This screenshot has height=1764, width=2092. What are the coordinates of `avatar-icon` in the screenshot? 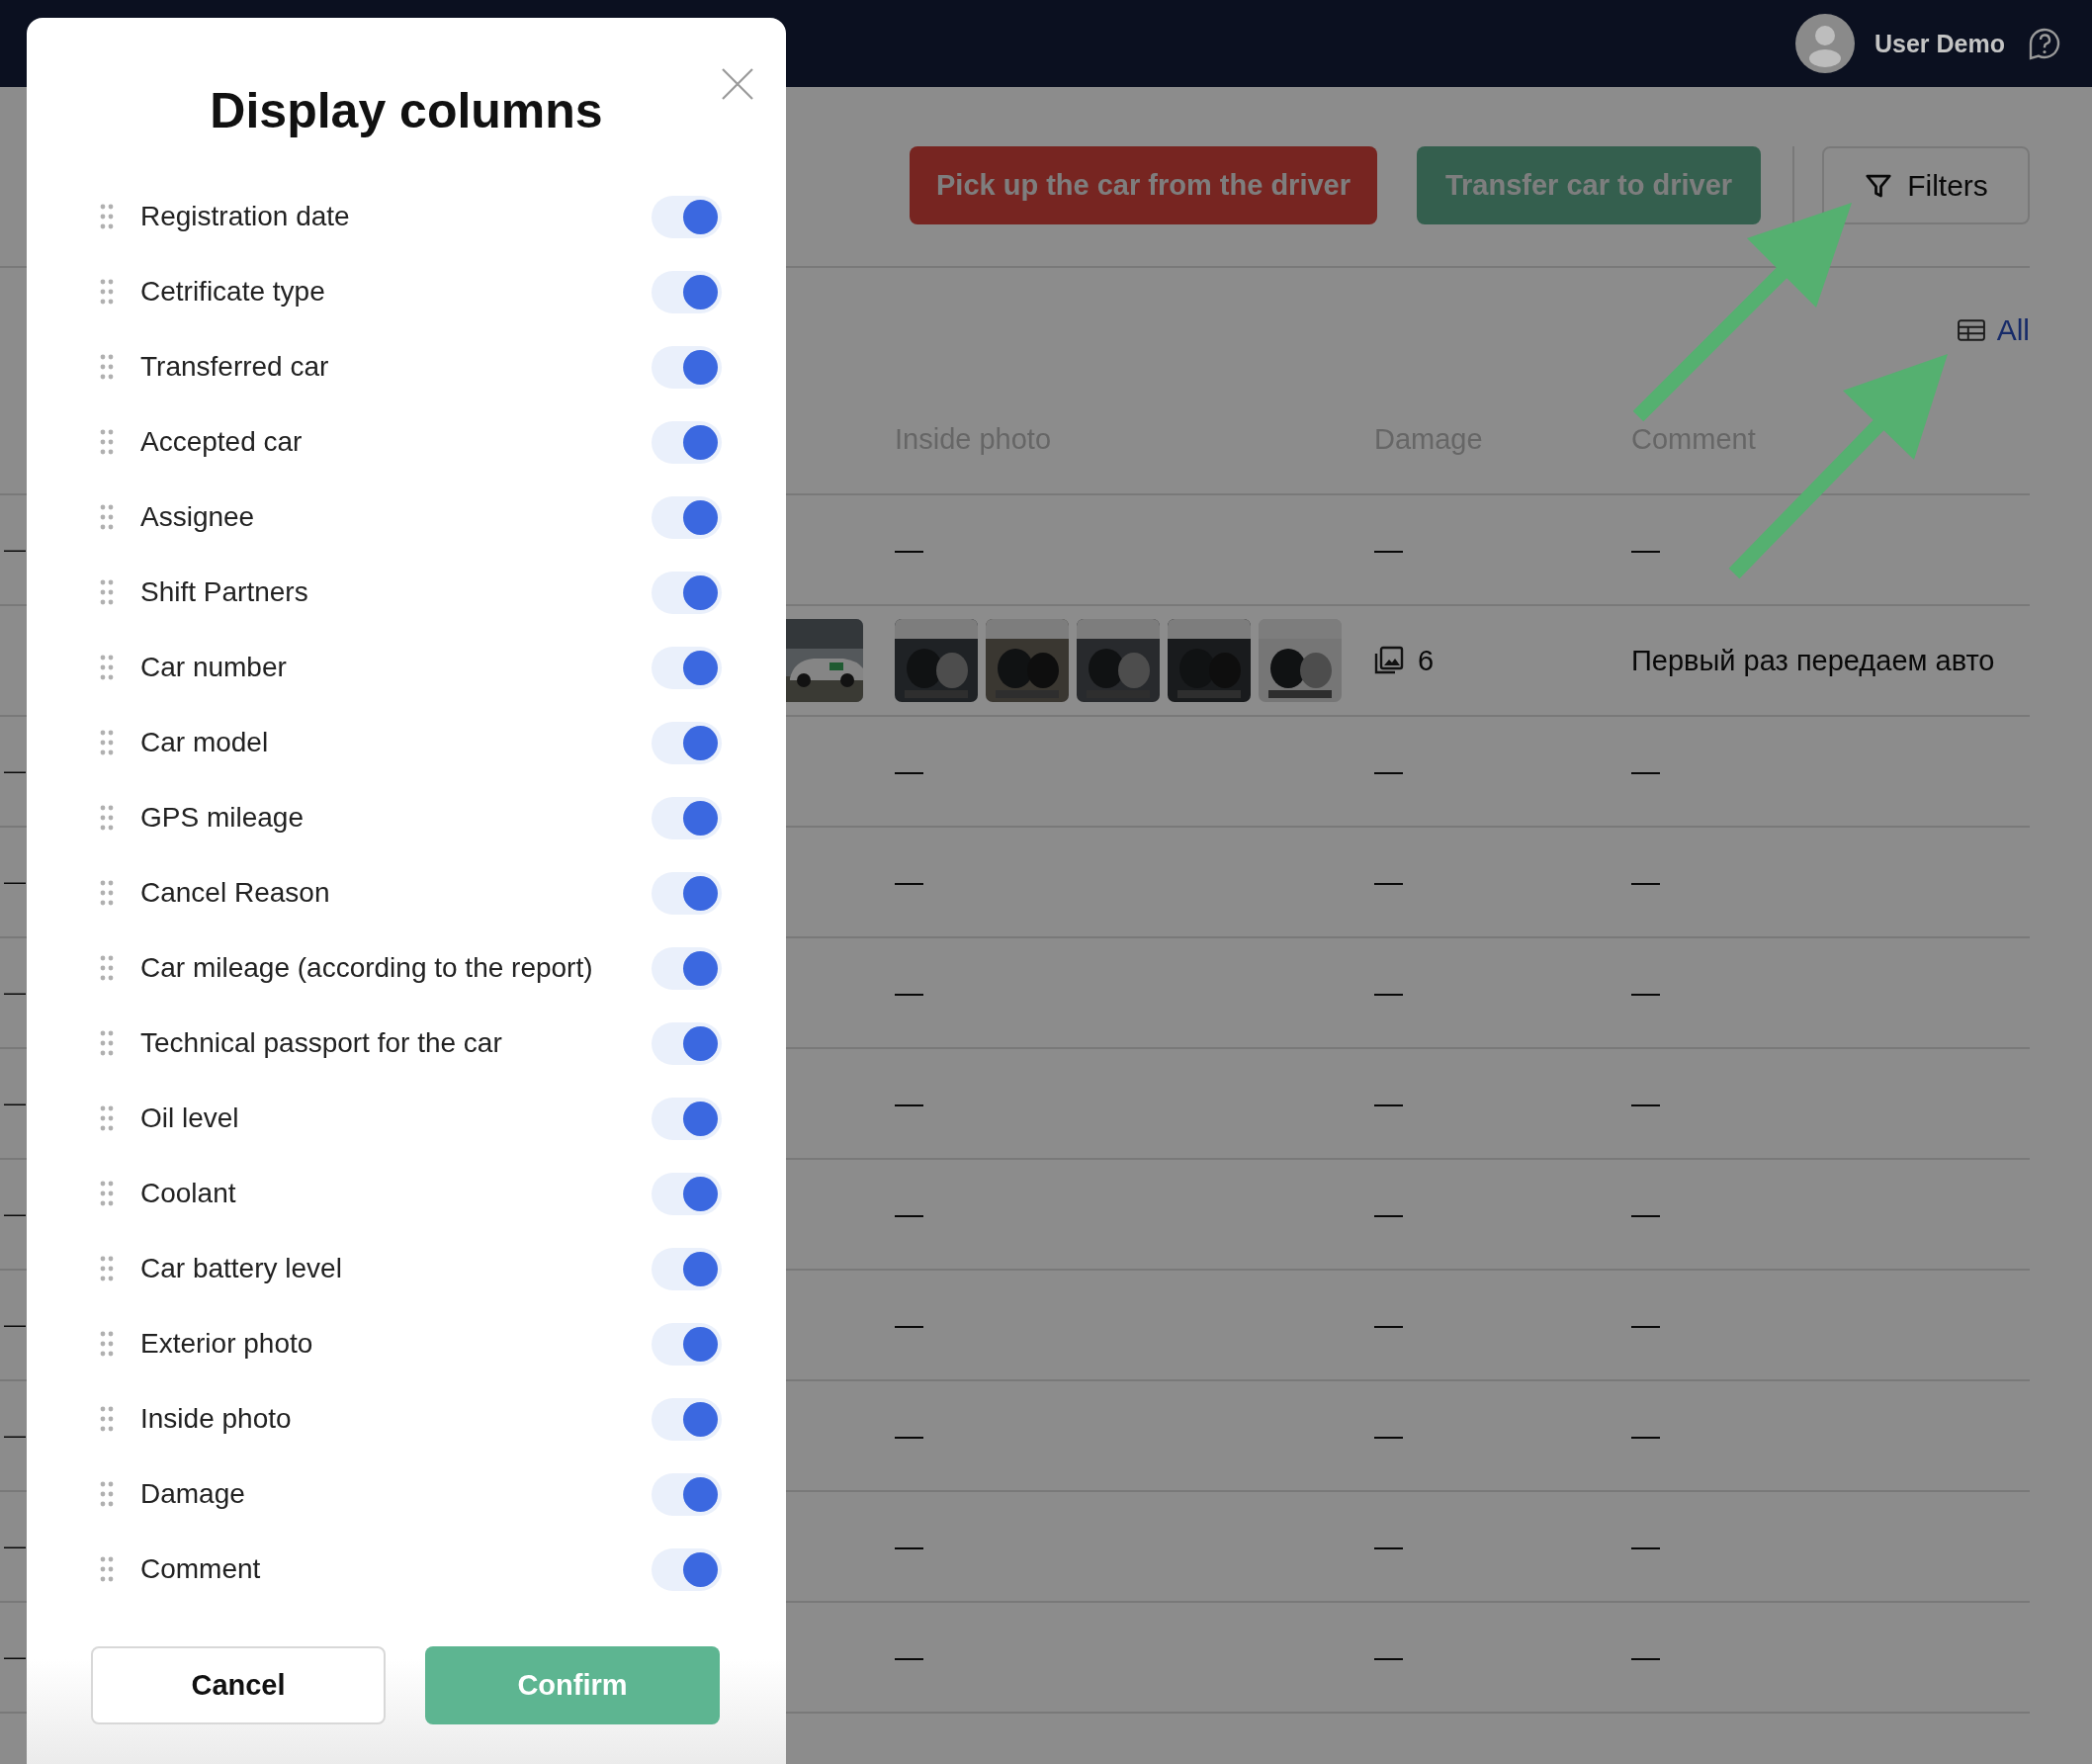 It's located at (1825, 43).